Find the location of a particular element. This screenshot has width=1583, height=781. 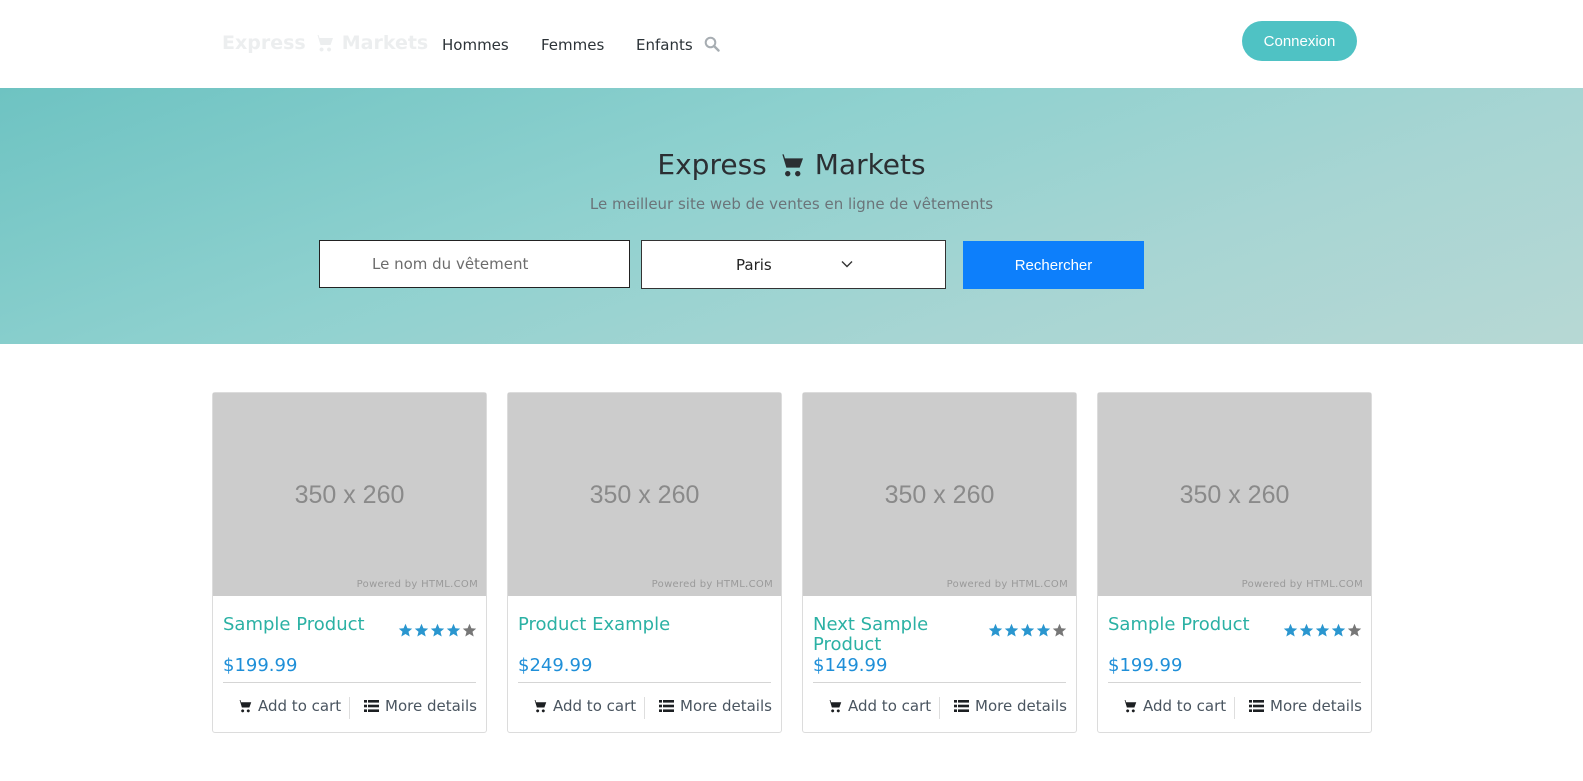

product-price: $149.99 is located at coordinates (850, 665).